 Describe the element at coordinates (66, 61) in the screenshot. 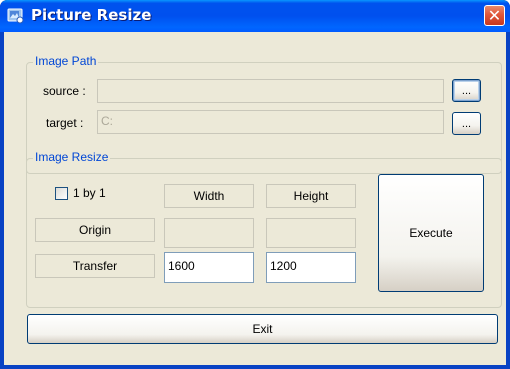

I see `image-path-group-title: Image Path` at that location.